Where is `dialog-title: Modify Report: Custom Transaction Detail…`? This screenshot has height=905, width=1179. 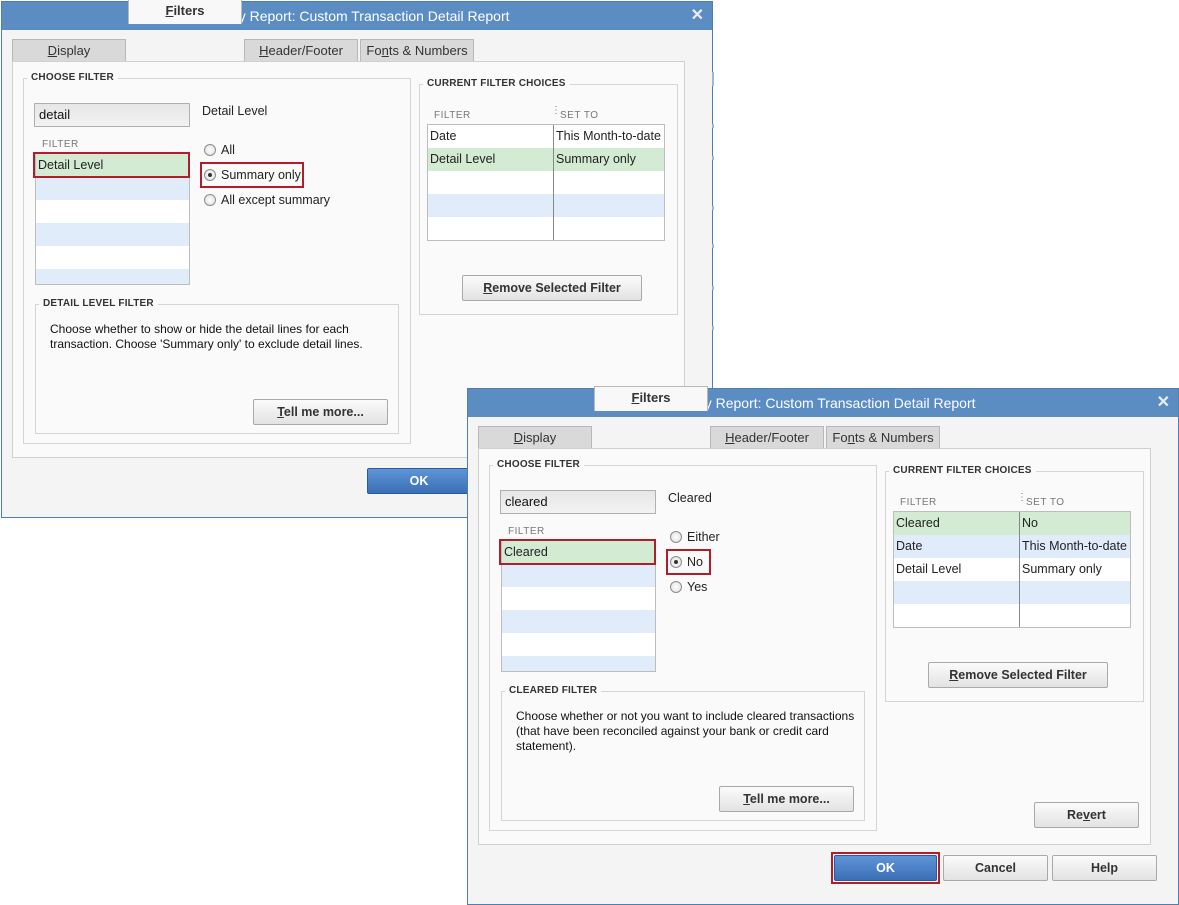 dialog-title: Modify Report: Custom Transaction Detail… is located at coordinates (357, 16).